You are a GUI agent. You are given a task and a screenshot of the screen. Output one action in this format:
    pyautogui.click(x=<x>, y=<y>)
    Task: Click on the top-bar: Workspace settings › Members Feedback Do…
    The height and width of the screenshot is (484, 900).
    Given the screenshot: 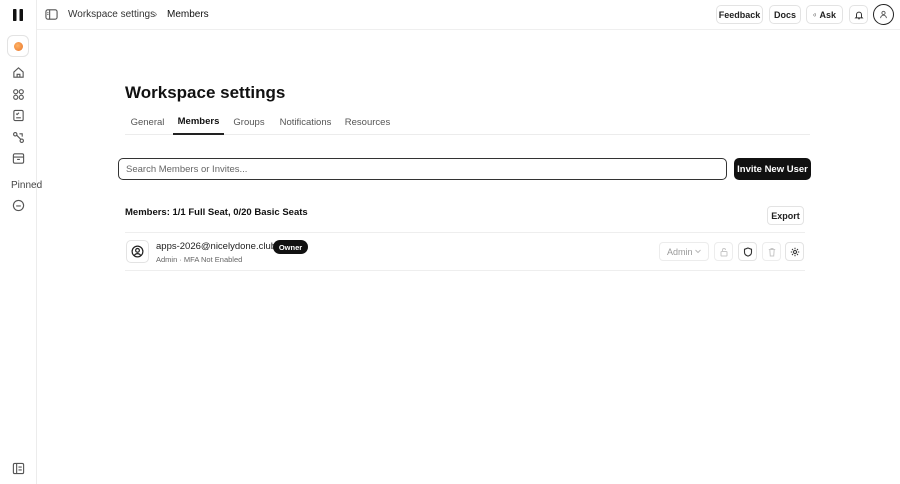 What is the action you would take?
    pyautogui.click(x=468, y=15)
    